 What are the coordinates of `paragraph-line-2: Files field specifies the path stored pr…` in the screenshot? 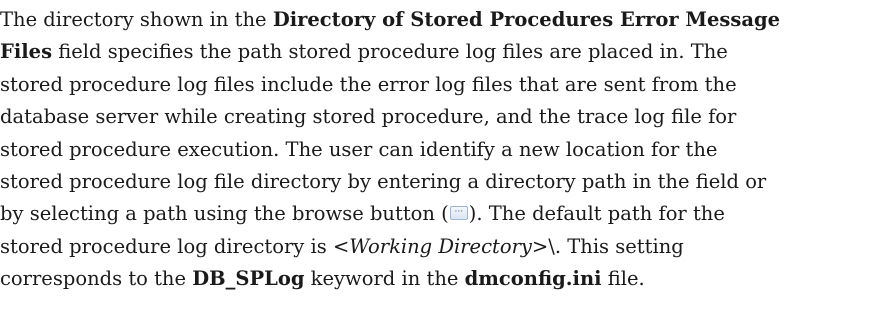 It's located at (444, 52).